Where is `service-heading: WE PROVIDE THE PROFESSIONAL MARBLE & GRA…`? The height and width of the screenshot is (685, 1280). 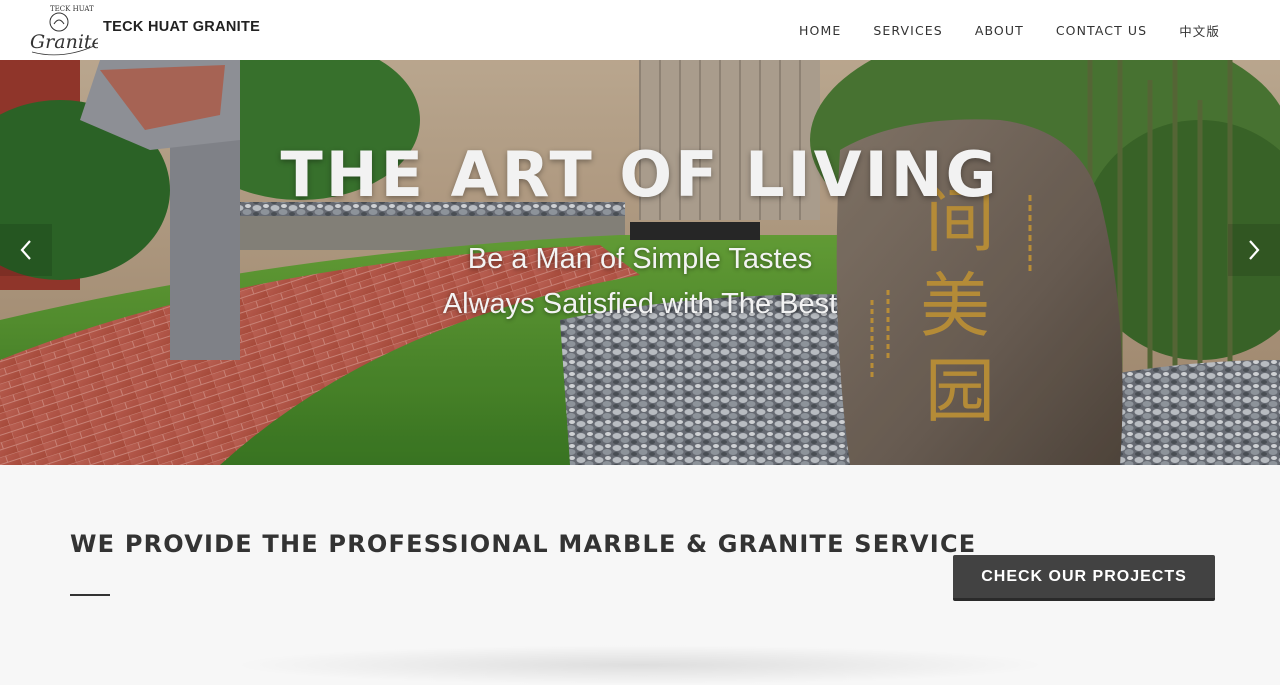 service-heading: WE PROVIDE THE PROFESSIONAL MARBLE & GRA… is located at coordinates (523, 544).